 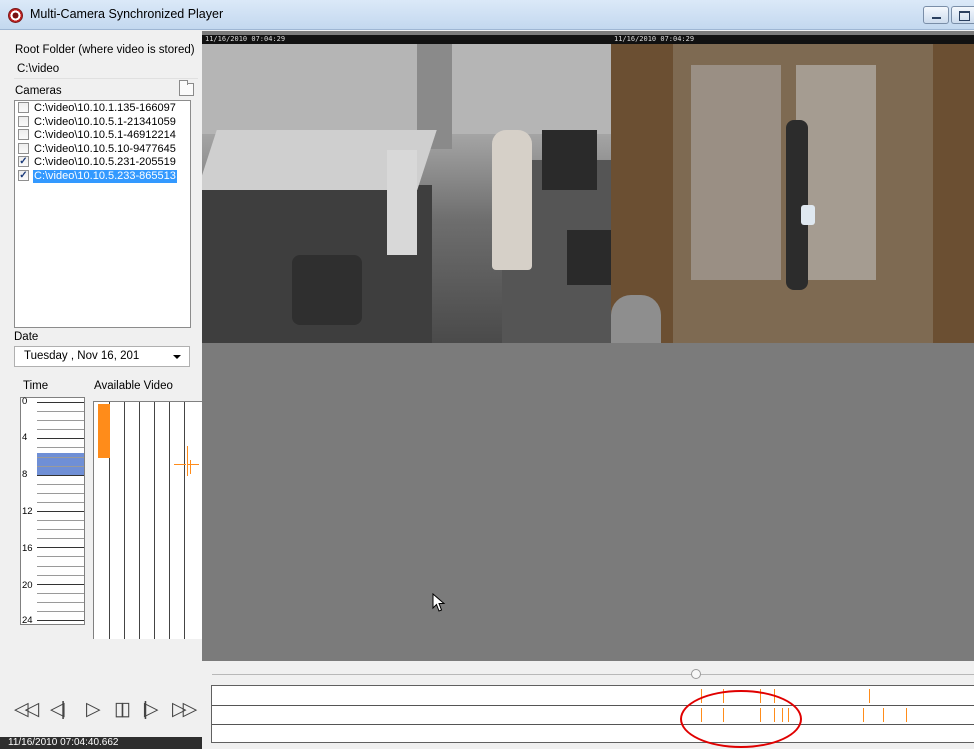 What do you see at coordinates (25, 437) in the screenshot?
I see `time-tick-label: 4` at bounding box center [25, 437].